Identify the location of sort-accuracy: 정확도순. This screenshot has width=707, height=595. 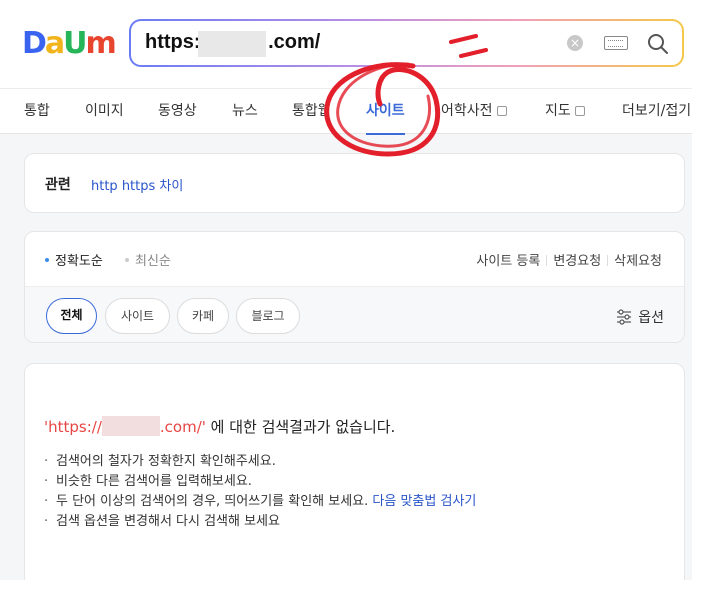
(74, 259).